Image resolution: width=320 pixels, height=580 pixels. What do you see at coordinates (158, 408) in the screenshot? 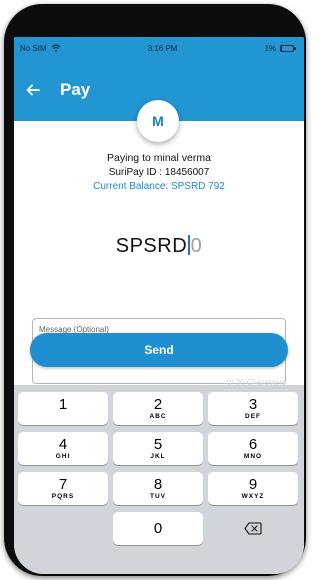
I see `key-2: 2 ABC` at bounding box center [158, 408].